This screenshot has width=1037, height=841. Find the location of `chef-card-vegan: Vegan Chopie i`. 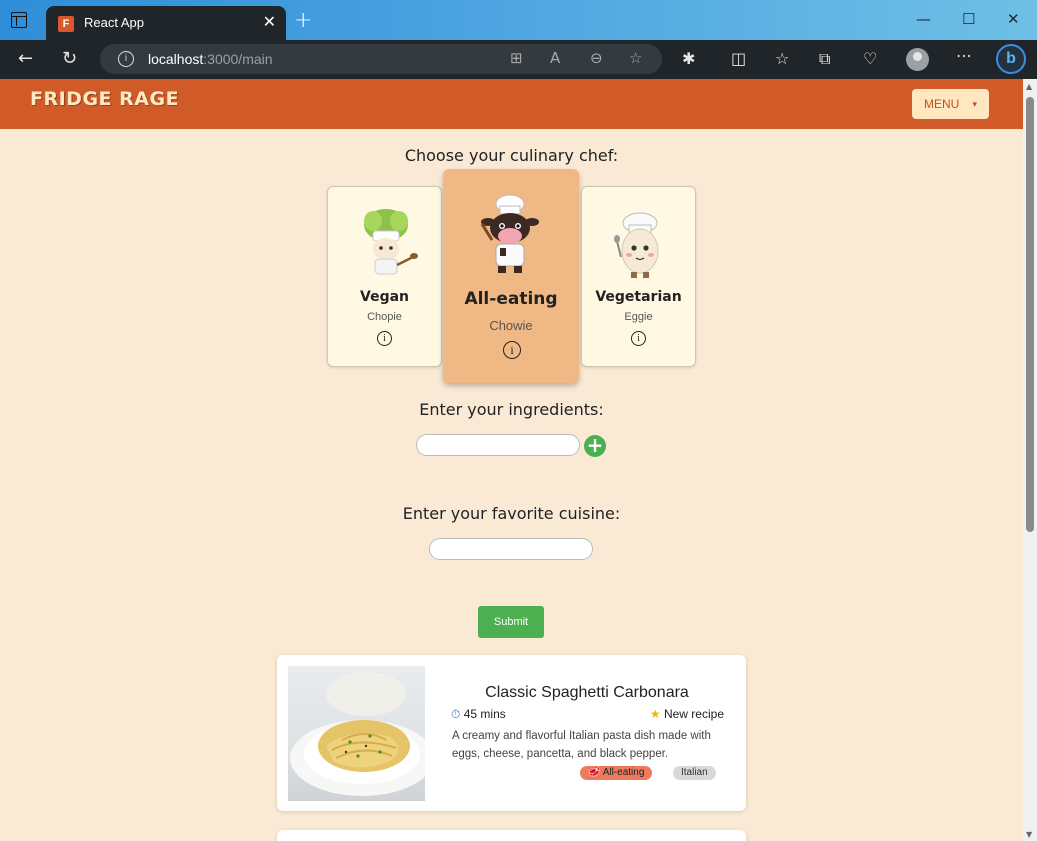

chef-card-vegan: Vegan Chopie i is located at coordinates (384, 276).